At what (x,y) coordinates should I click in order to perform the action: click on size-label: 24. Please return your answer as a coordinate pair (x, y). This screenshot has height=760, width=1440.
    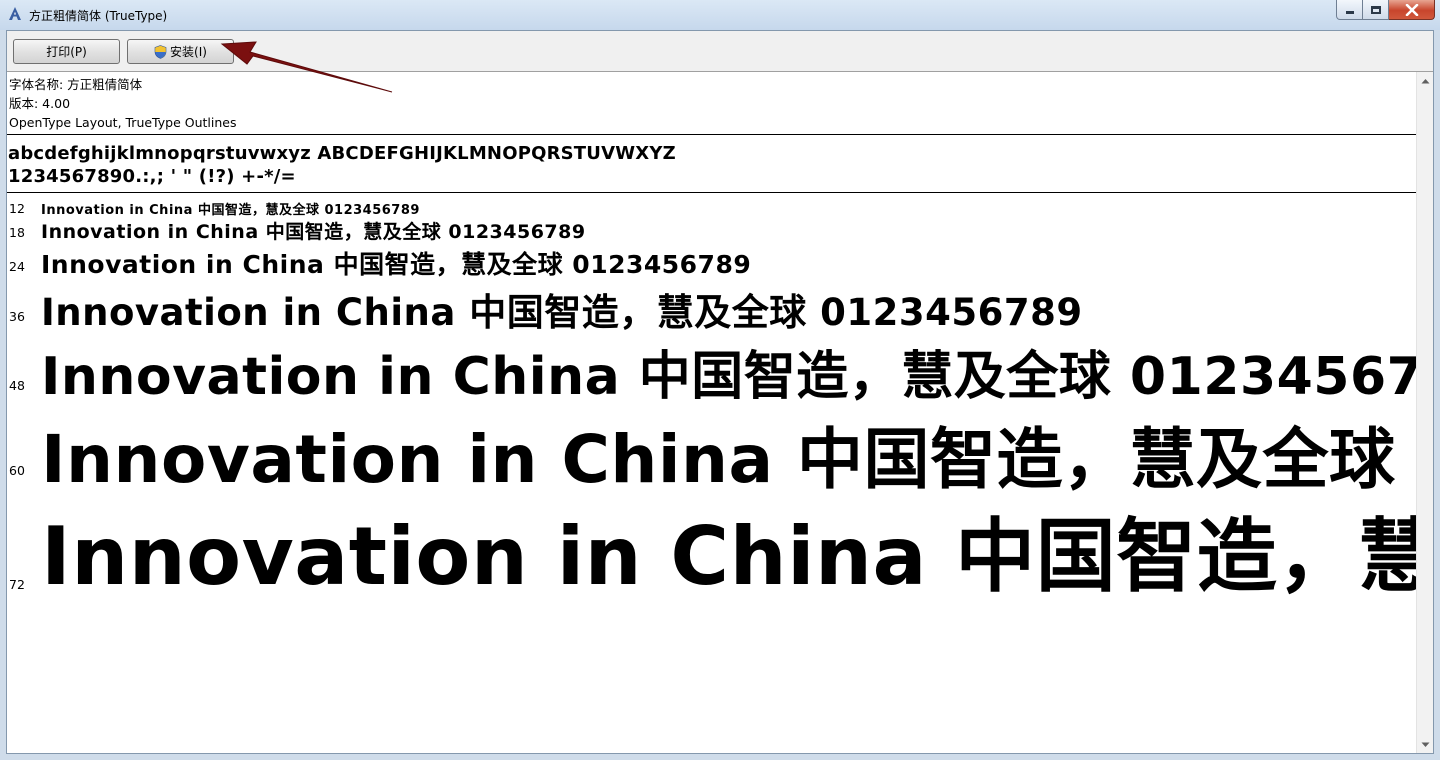
    Looking at the image, I should click on (17, 266).